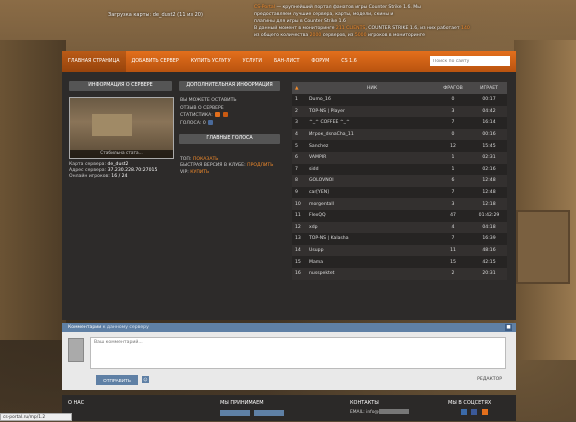 Image resolution: width=576 pixels, height=422 pixels. I want to click on row-number: 13, so click(298, 239).